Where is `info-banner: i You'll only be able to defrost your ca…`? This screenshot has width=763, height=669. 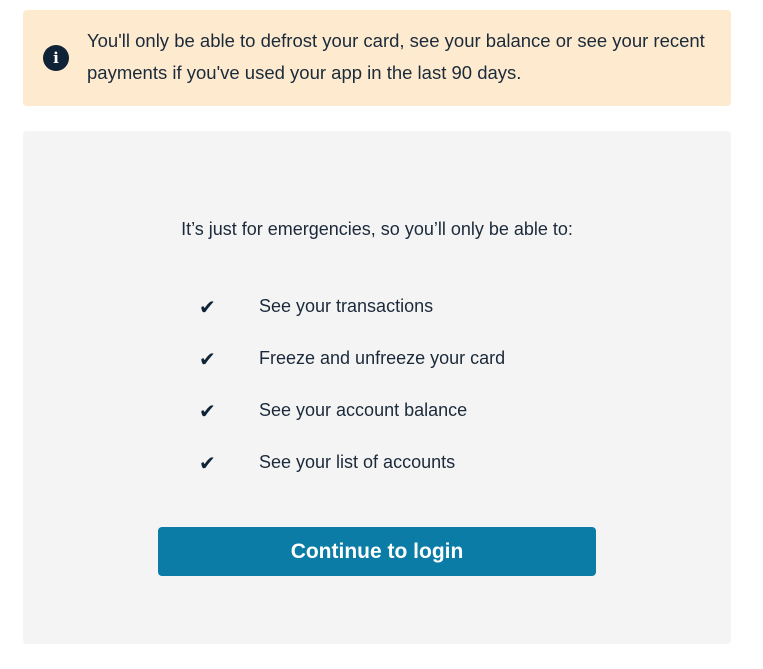
info-banner: i You'll only be able to defrost your ca… is located at coordinates (377, 58).